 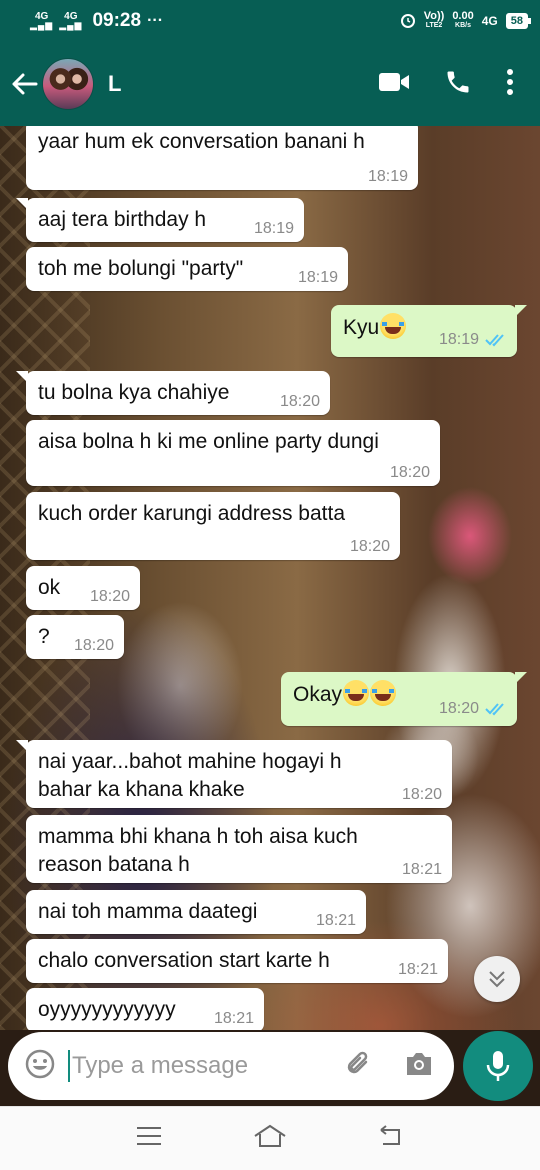 I want to click on home-icon, so click(x=270, y=1138).